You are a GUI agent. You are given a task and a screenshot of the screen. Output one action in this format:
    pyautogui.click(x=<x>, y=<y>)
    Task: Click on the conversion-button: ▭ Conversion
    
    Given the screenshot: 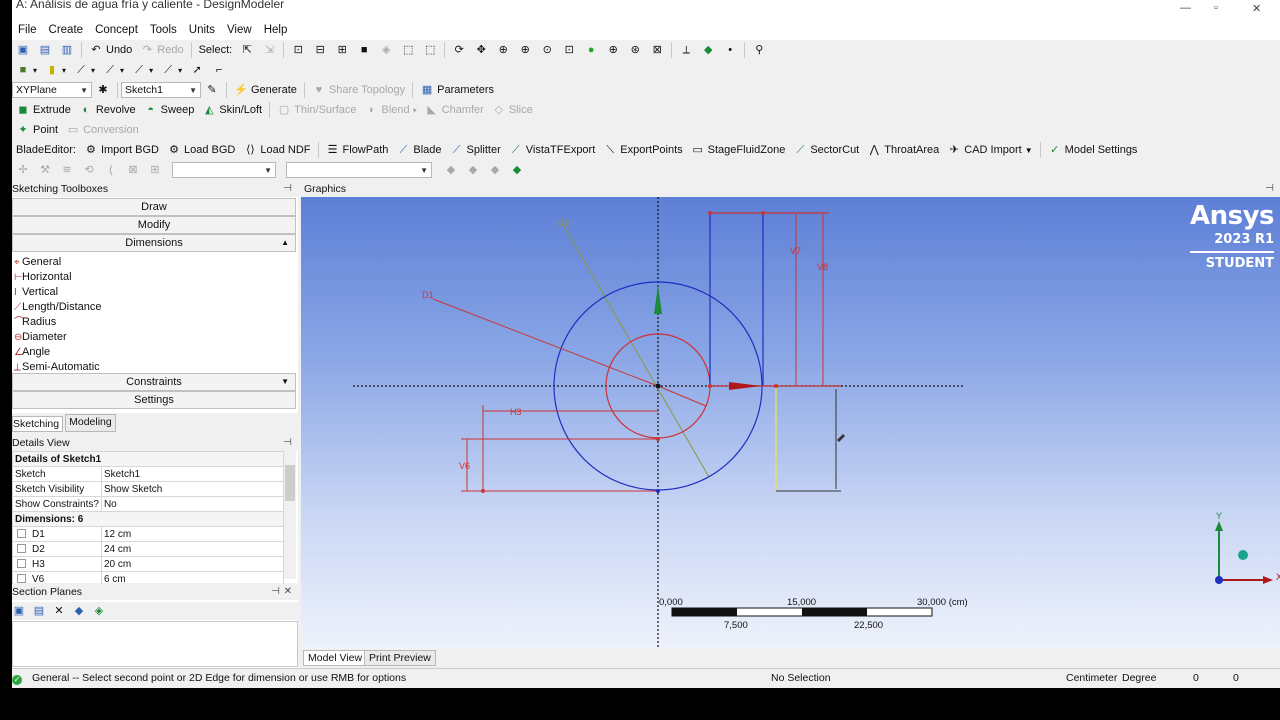 What is the action you would take?
    pyautogui.click(x=102, y=130)
    